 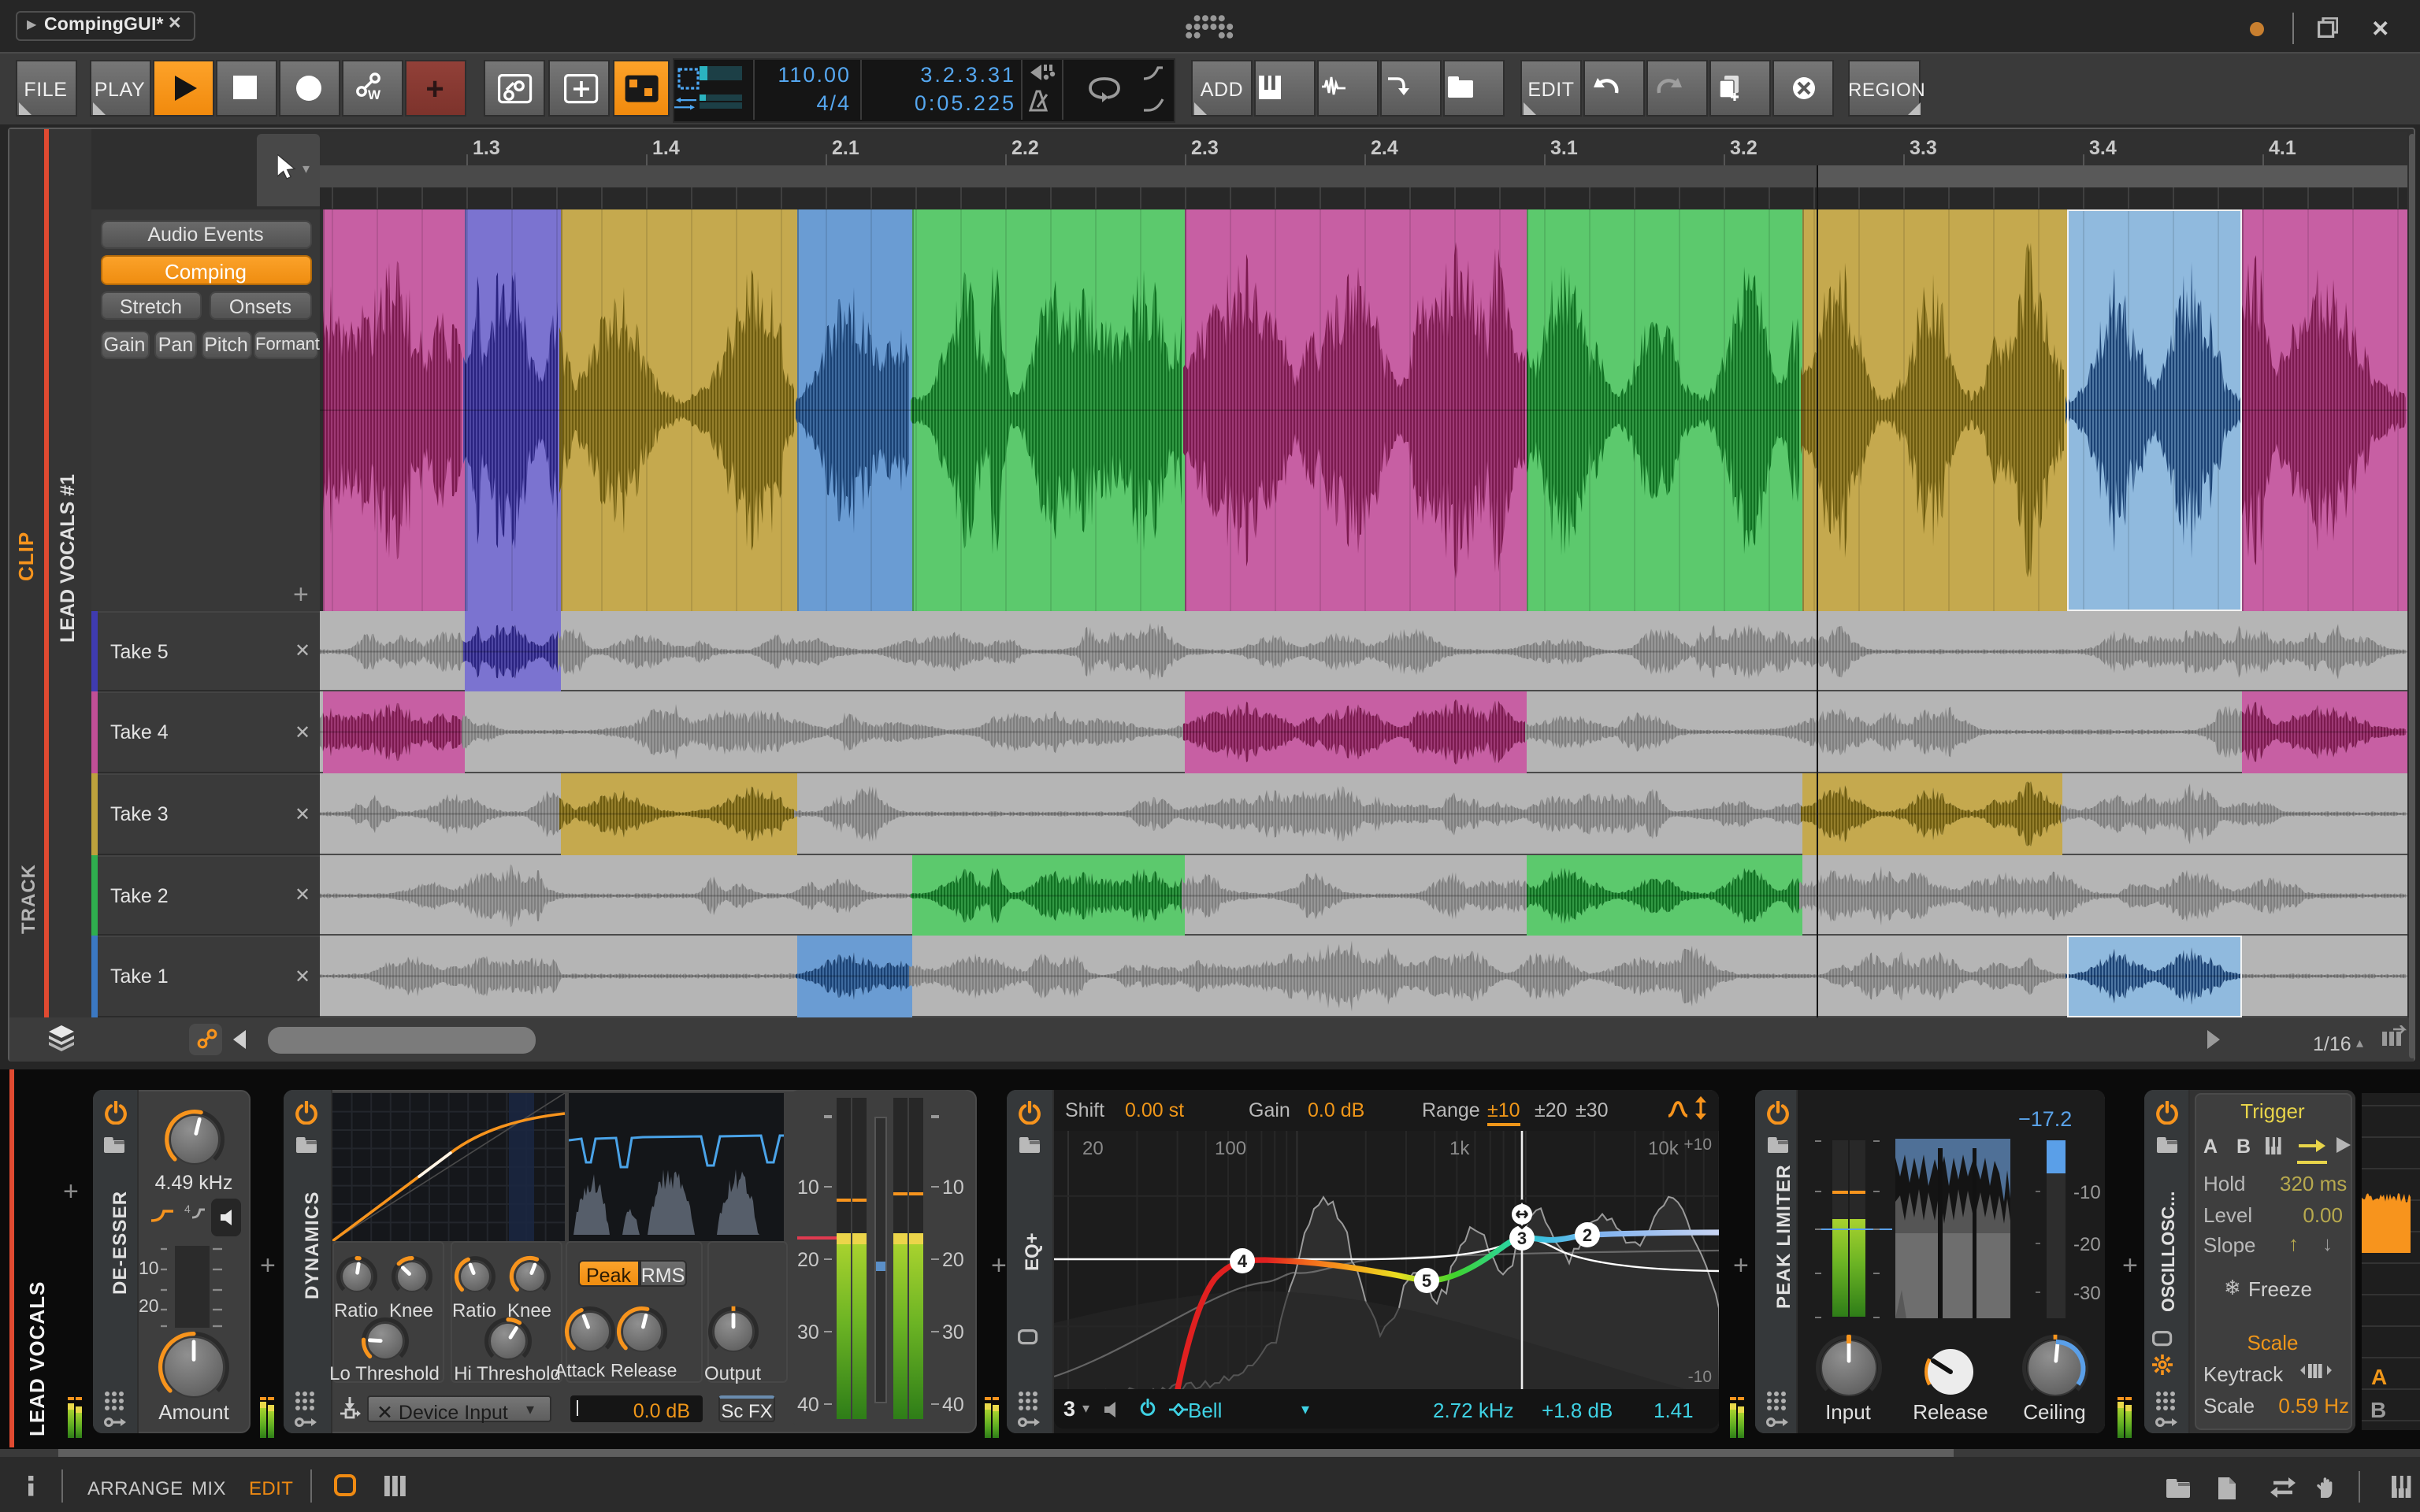 What do you see at coordinates (1459, 1148) in the screenshot?
I see `svg-text: 1k` at bounding box center [1459, 1148].